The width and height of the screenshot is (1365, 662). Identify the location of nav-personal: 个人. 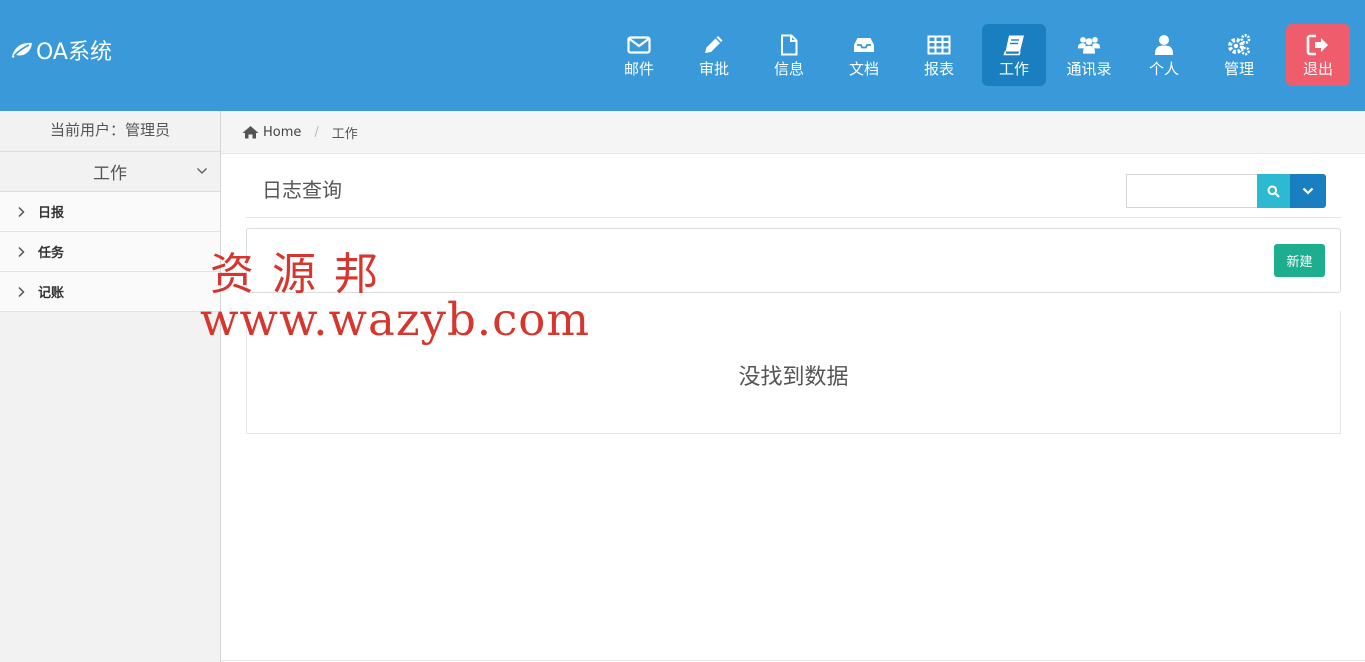
(1164, 55).